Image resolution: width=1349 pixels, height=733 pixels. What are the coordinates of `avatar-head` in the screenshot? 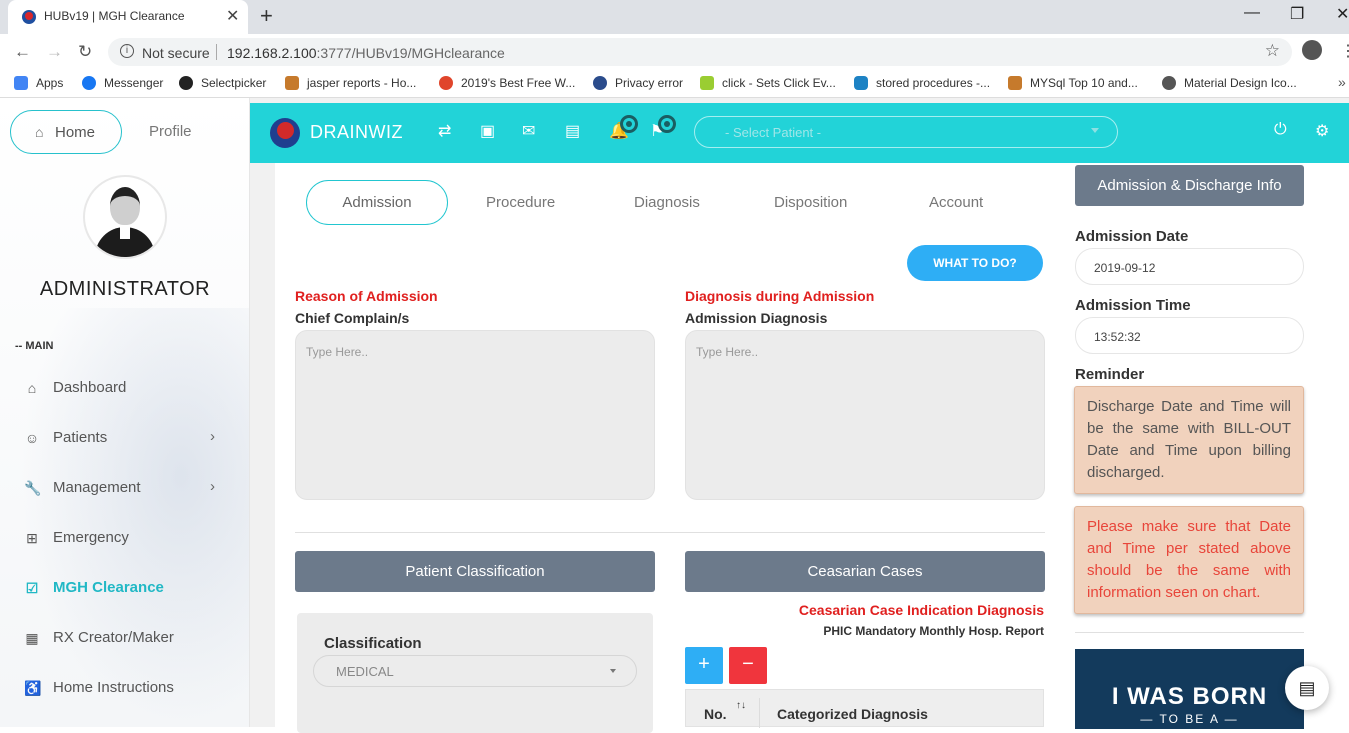 It's located at (125, 206).